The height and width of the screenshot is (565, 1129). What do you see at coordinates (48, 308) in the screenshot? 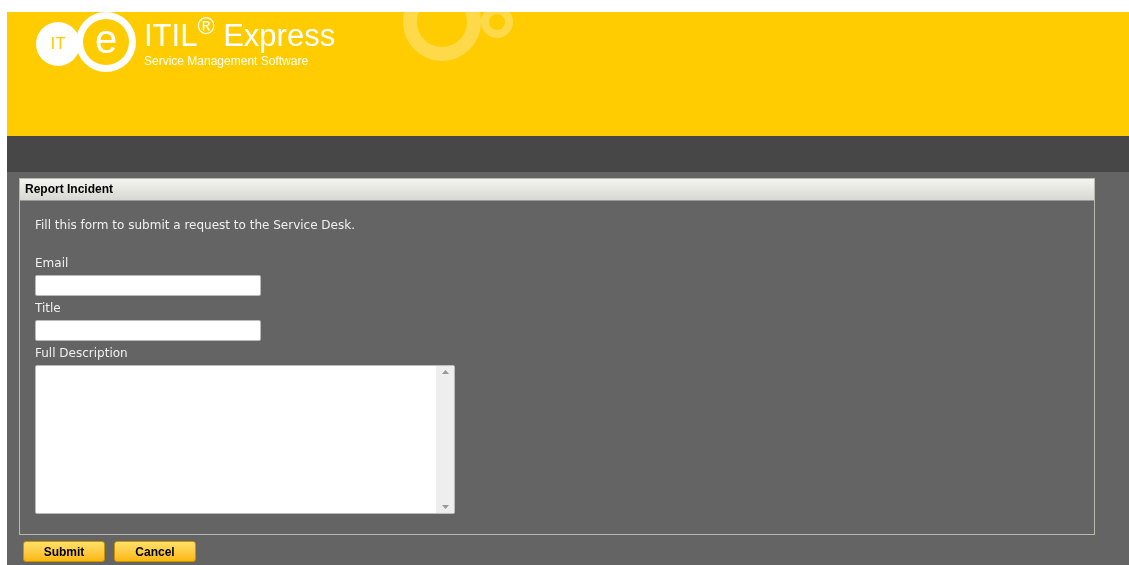
I see `field-label: Title` at bounding box center [48, 308].